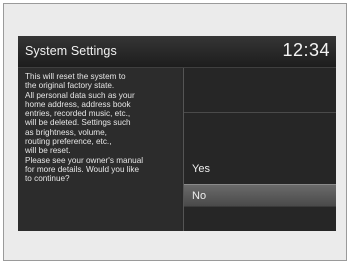 This screenshot has height=267, width=353. Describe the element at coordinates (306, 50) in the screenshot. I see `clock: 12:34` at that location.